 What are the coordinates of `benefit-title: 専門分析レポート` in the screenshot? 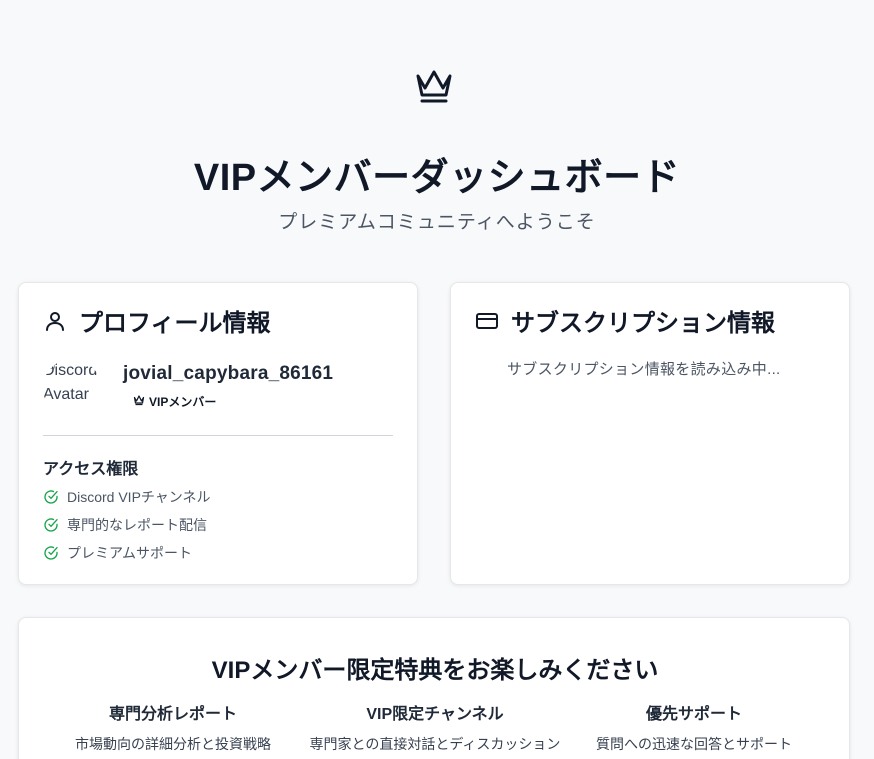 It's located at (172, 714).